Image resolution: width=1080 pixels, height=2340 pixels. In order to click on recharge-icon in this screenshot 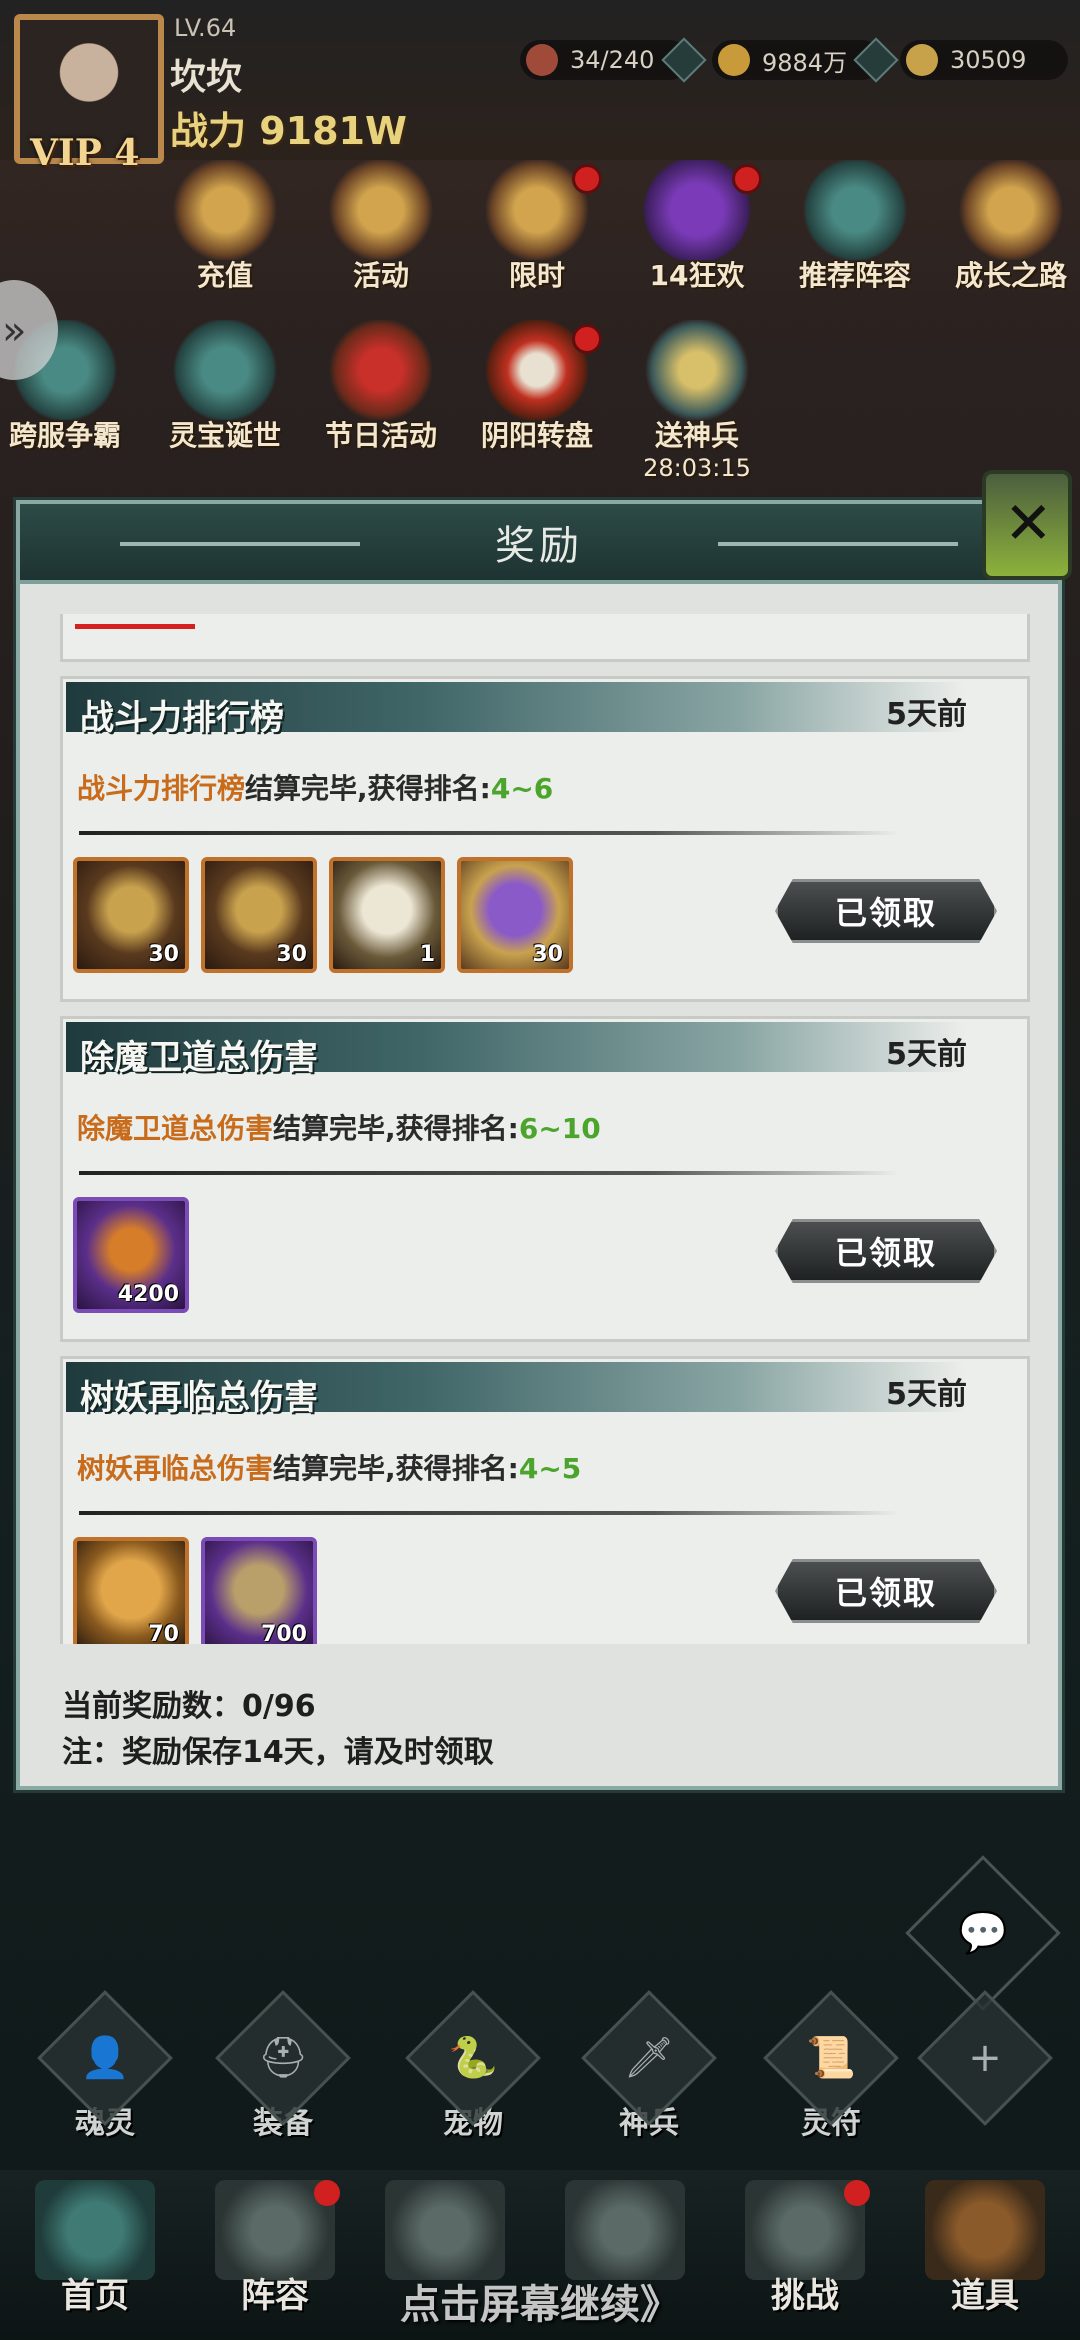, I will do `click(225, 210)`.